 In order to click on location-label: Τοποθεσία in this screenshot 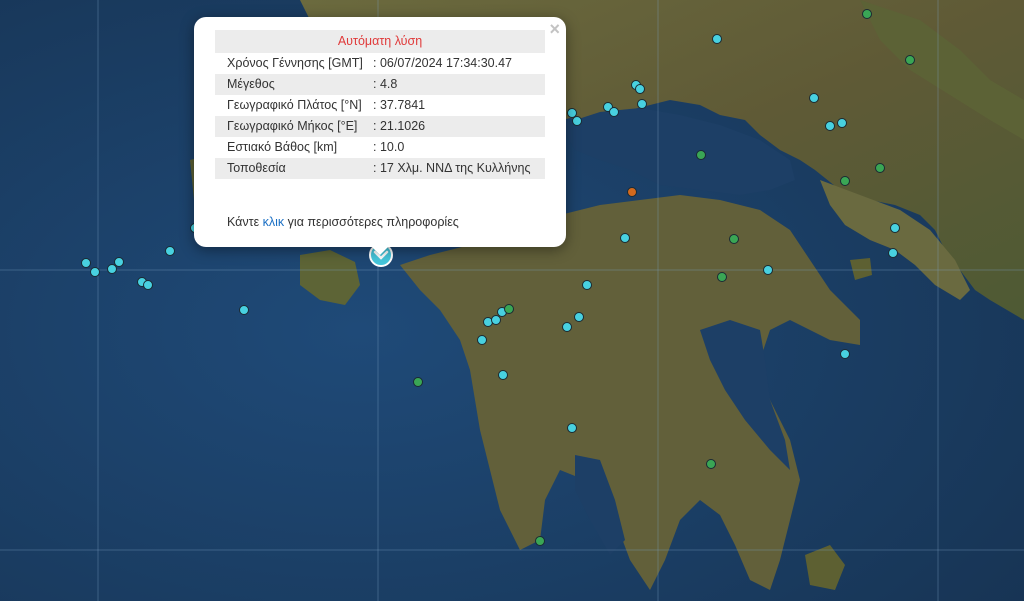, I will do `click(292, 168)`.